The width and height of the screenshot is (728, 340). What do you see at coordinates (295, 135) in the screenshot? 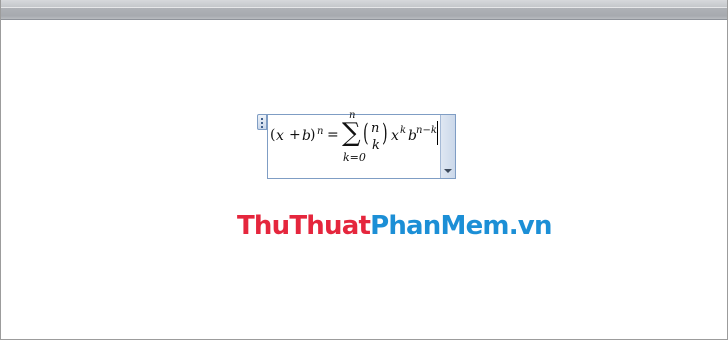
I see `lhs-plus: +` at bounding box center [295, 135].